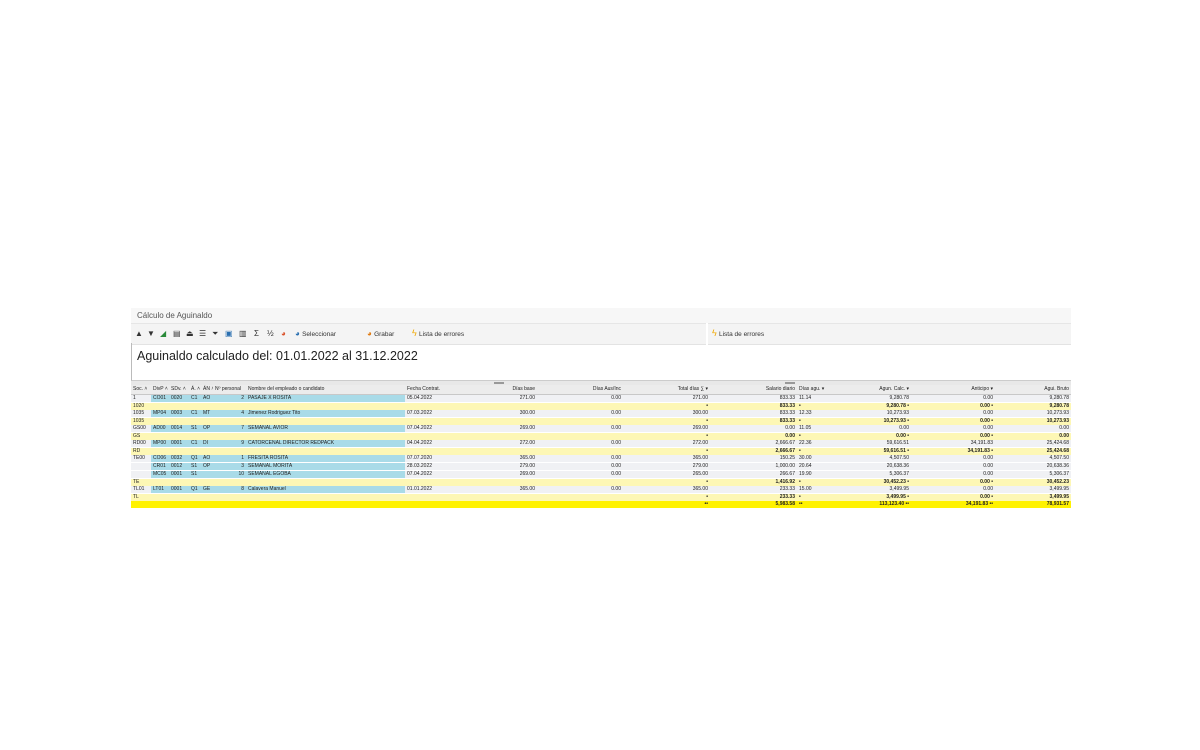 The image size is (1200, 750). I want to click on cell-soc: TL, so click(141, 497).